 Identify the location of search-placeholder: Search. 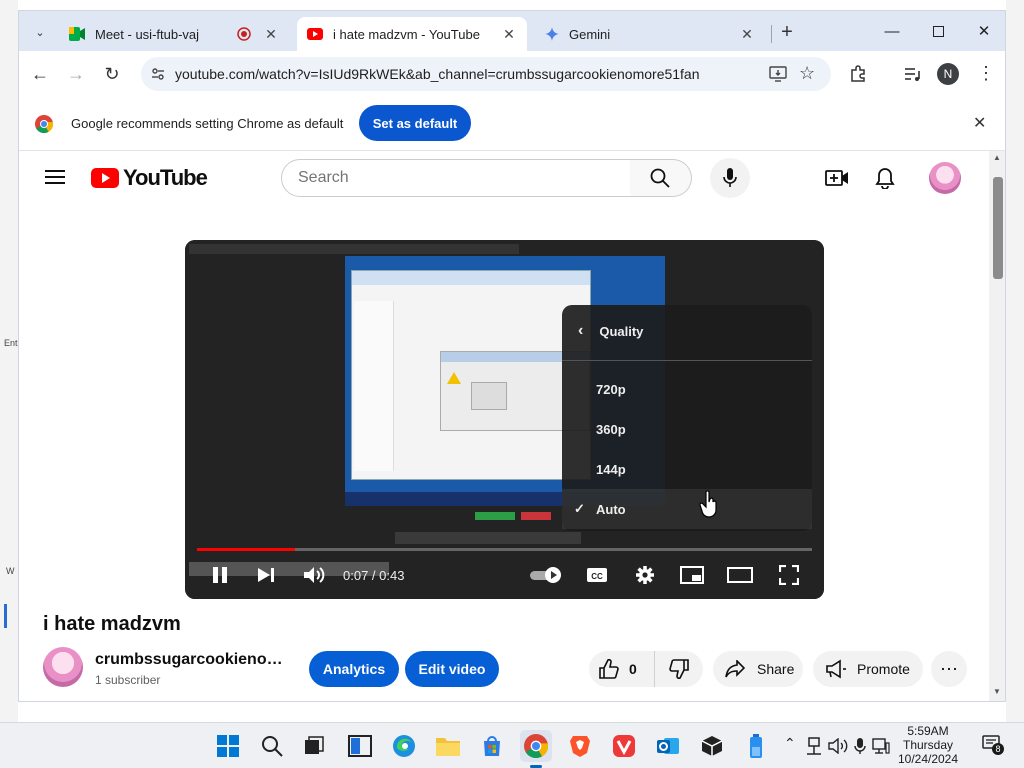
(323, 177).